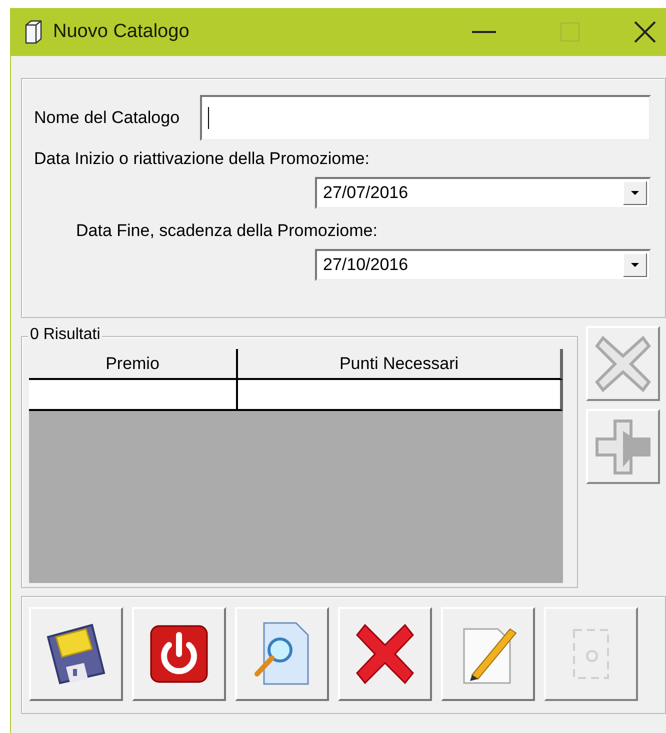 The width and height of the screenshot is (666, 733). Describe the element at coordinates (488, 654) in the screenshot. I see `edit-button` at that location.